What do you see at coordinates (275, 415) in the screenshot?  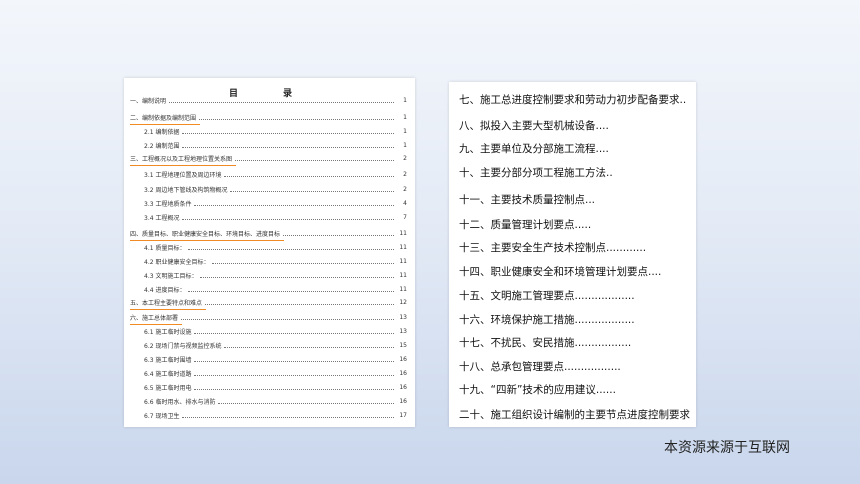 I see `toc-row: 6.7 现场卫生 17` at bounding box center [275, 415].